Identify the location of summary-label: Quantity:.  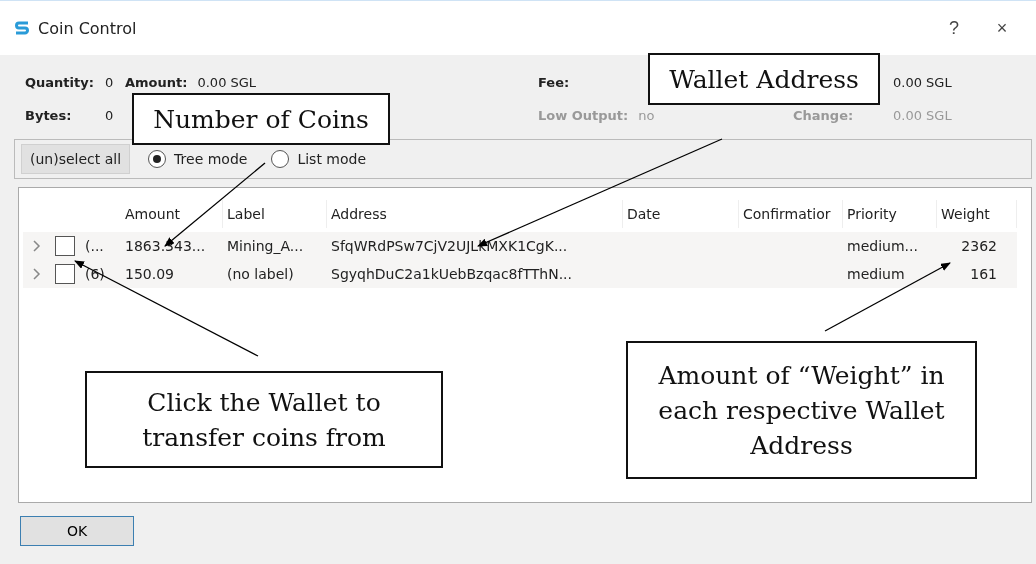
(60, 82).